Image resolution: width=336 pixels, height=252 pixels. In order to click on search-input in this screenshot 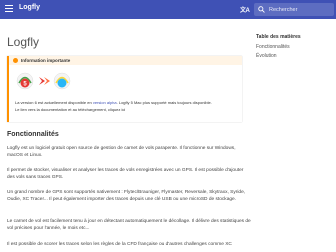, I will do `click(300, 9)`.